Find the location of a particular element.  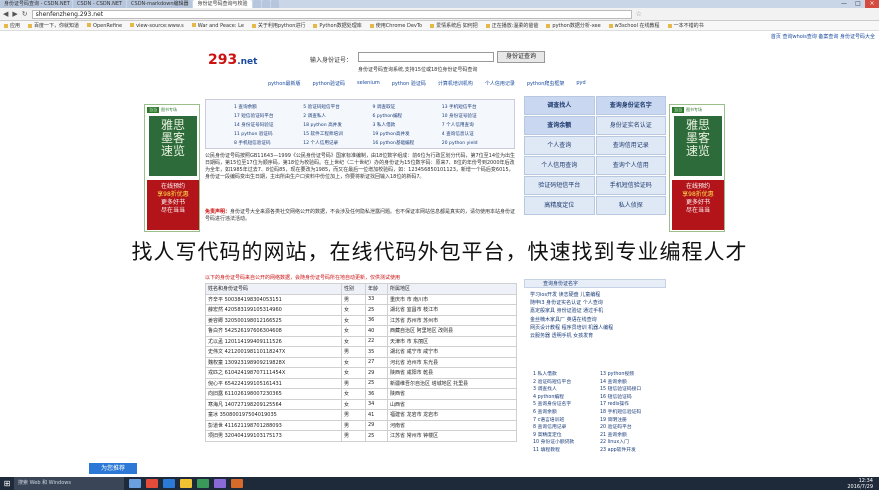

service-link: 13 手机短信平台 is located at coordinates (475, 108).